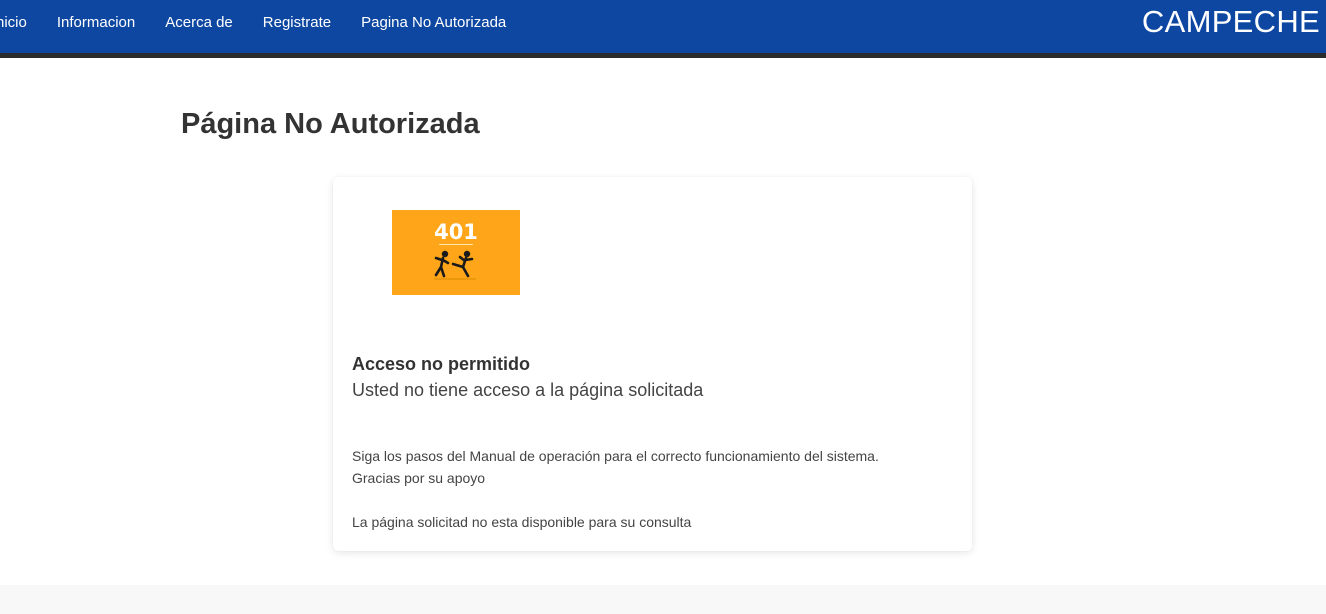 The height and width of the screenshot is (614, 1326). What do you see at coordinates (1231, 22) in the screenshot?
I see `brand-title: CAMPECHE` at bounding box center [1231, 22].